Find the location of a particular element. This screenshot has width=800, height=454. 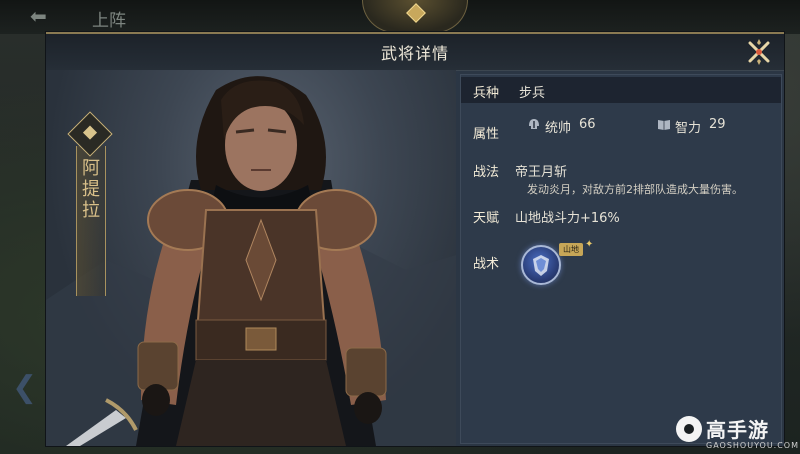

watermark-url: GAOSHOUYOU.COM is located at coordinates (753, 445).